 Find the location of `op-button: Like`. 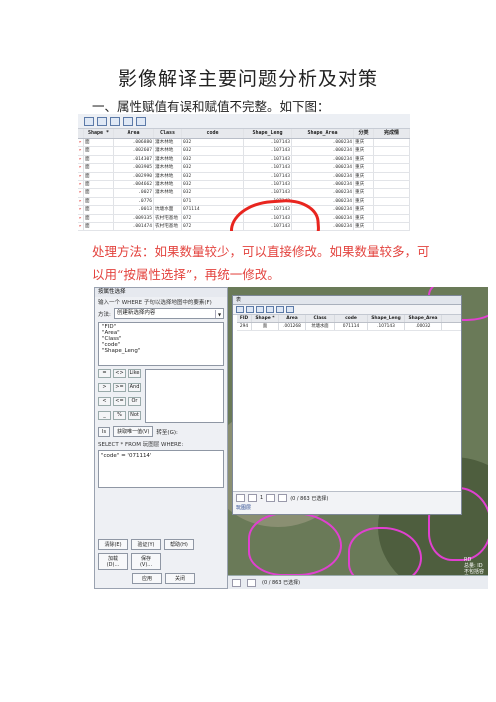

op-button: Like is located at coordinates (134, 373).